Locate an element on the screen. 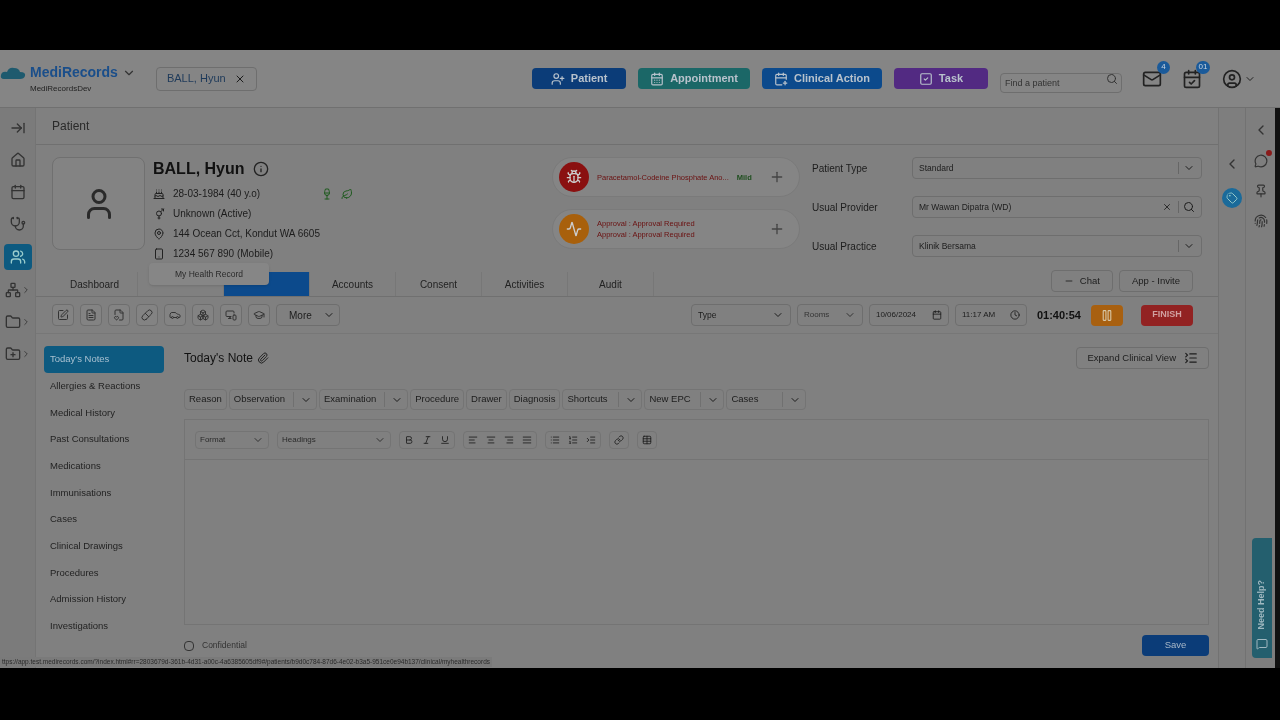 This screenshot has height=720, width=1280. action-button: Patient is located at coordinates (579, 78).